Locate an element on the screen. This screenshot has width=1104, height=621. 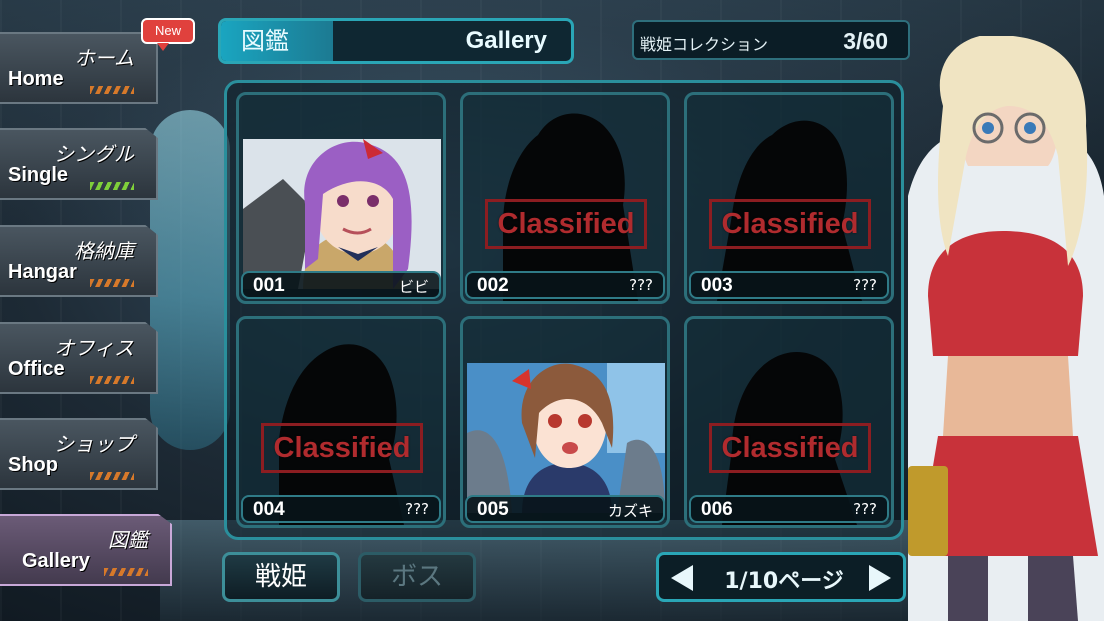
tab-senki: 戦姫 is located at coordinates (281, 577).